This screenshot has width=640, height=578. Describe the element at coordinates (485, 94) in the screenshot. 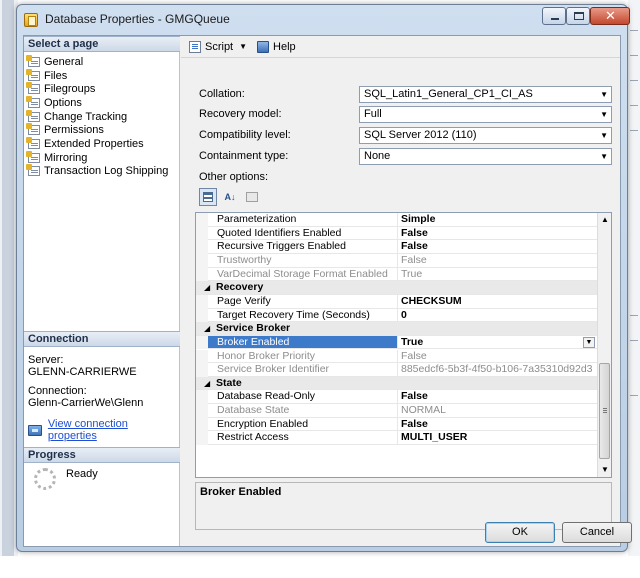

I see `collation-select: SQL_Latin1_General_CP1_CI_AS ▼` at that location.